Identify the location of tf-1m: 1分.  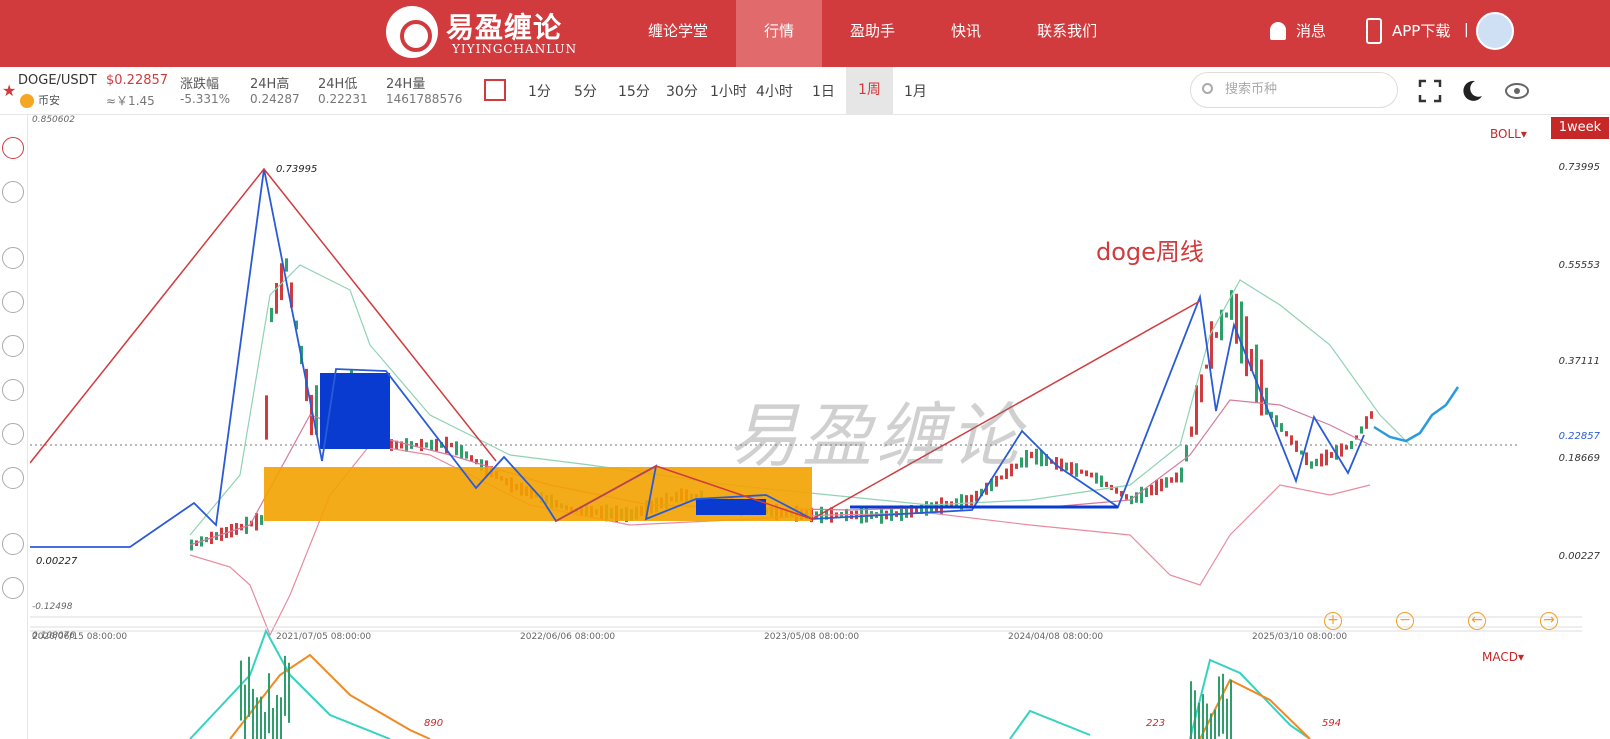
(539, 91).